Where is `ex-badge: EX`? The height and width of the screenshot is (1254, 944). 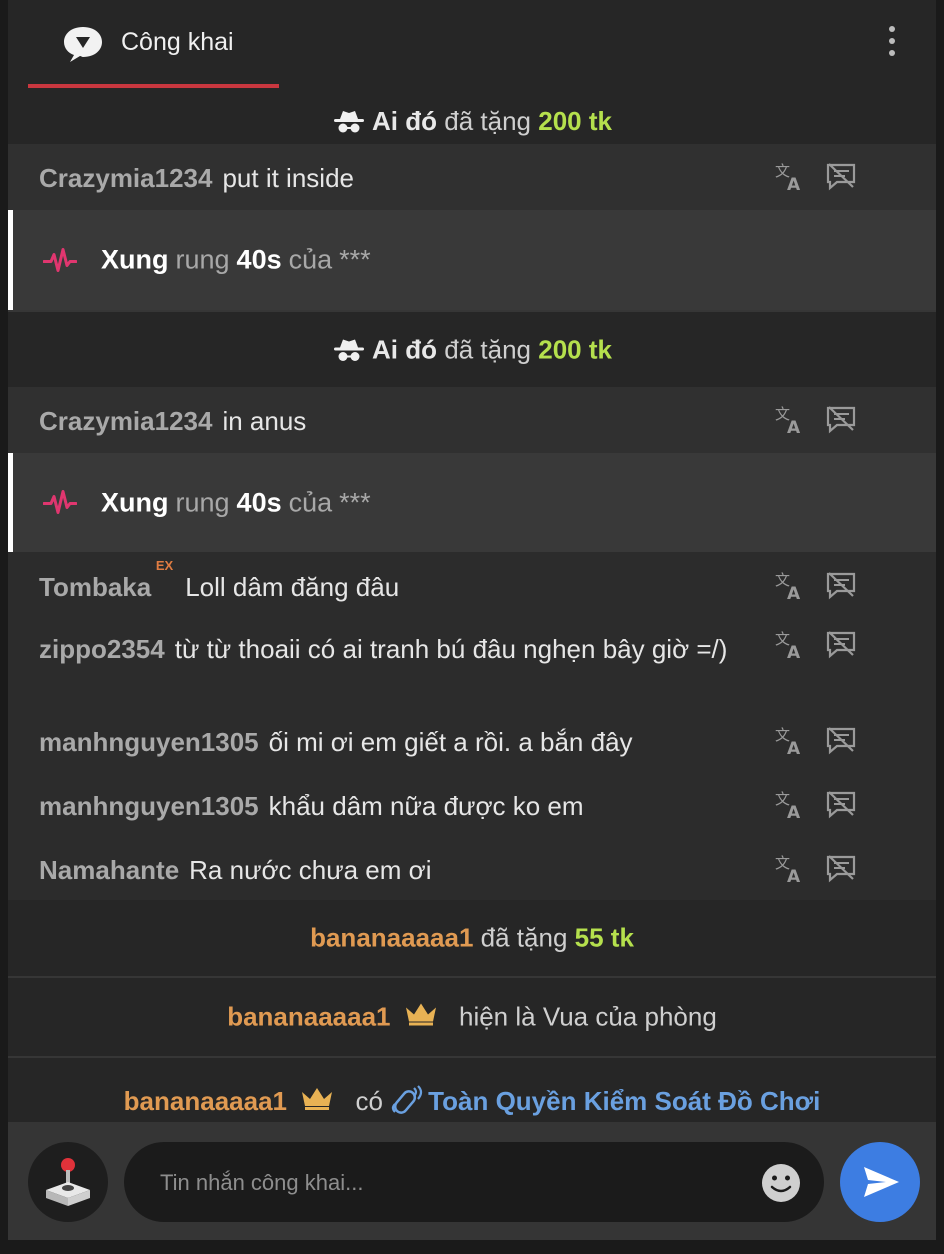 ex-badge: EX is located at coordinates (164, 565).